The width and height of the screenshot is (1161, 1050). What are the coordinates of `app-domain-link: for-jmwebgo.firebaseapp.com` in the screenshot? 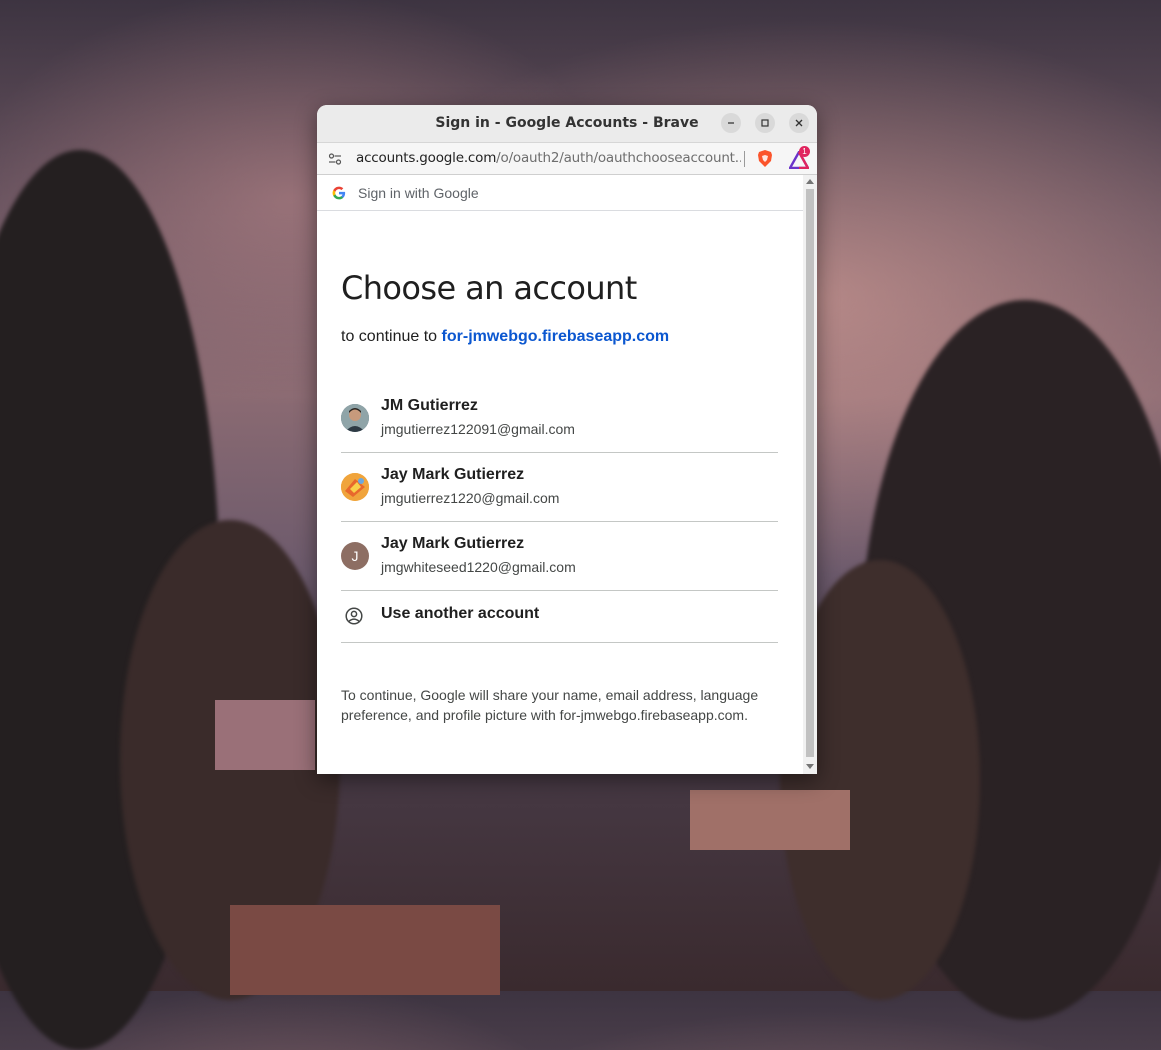 It's located at (556, 336).